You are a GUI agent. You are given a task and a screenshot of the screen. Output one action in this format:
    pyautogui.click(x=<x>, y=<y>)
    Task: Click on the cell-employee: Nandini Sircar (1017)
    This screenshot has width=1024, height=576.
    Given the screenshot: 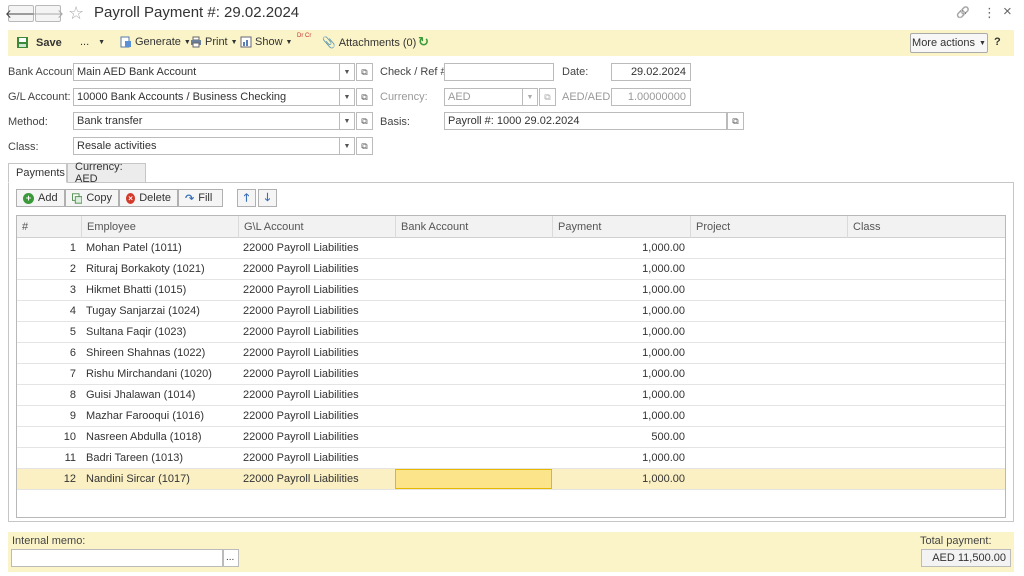 What is the action you would take?
    pyautogui.click(x=161, y=479)
    